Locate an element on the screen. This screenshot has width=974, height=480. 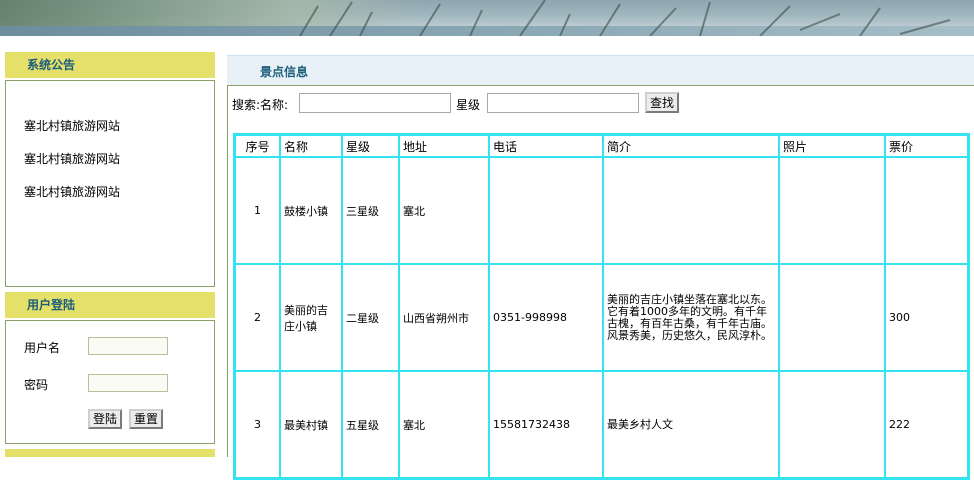
cell-no: 2 is located at coordinates (257, 317).